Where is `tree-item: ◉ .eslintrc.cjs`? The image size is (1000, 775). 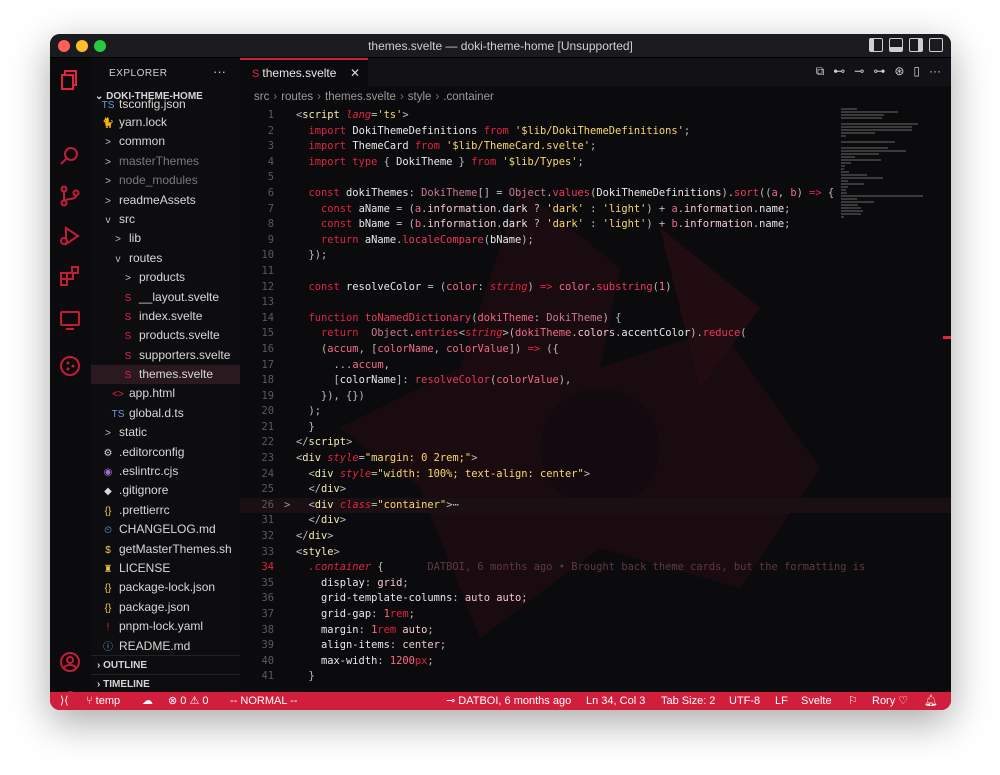
tree-item: ◉ .eslintrc.cjs is located at coordinates (165, 471).